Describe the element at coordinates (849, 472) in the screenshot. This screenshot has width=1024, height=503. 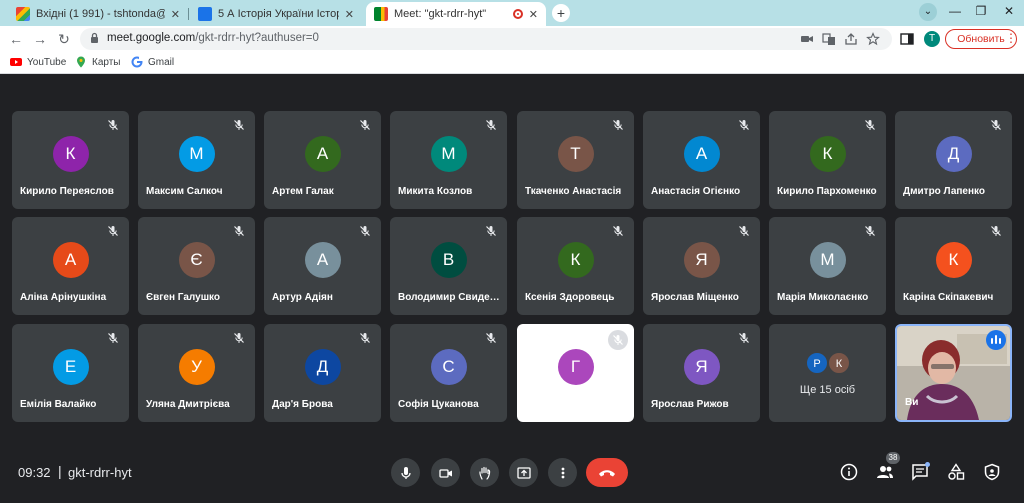
I see `meeting-details-button` at that location.